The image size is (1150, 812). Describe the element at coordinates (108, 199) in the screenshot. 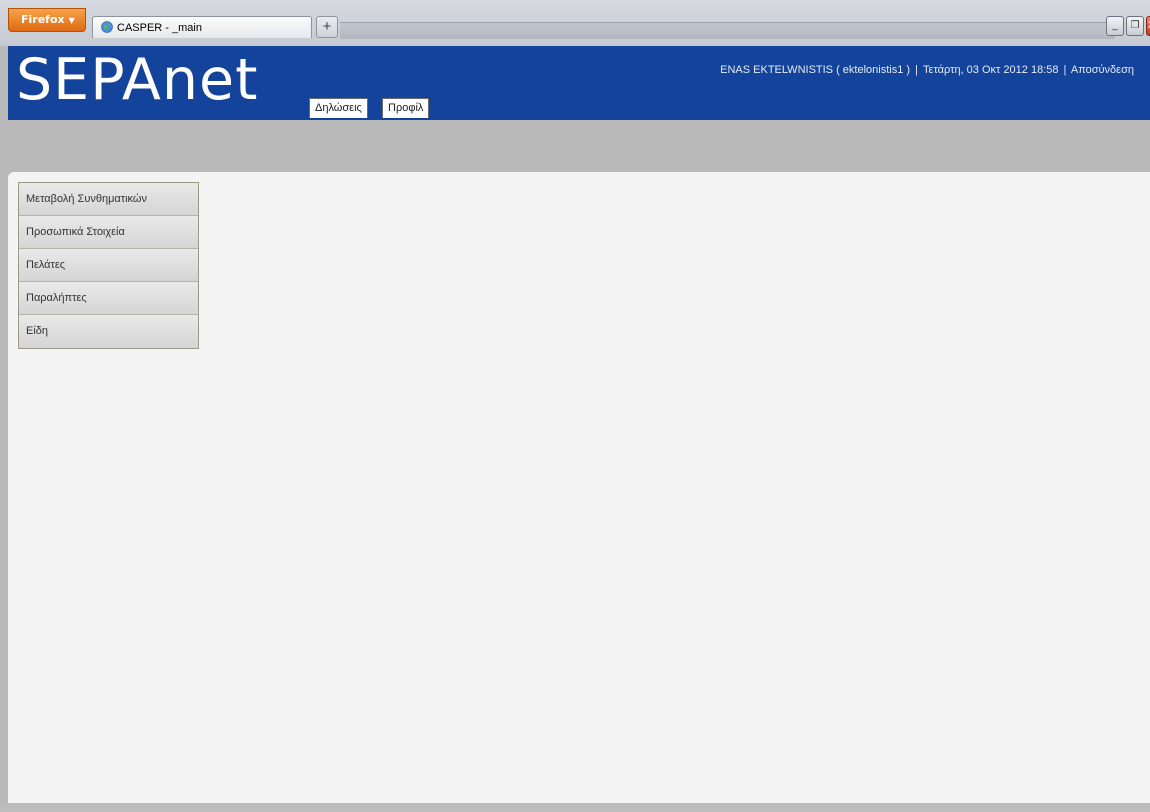

I see `menu-item-change-passwords: Μεταβολή Συνθηματικών` at that location.